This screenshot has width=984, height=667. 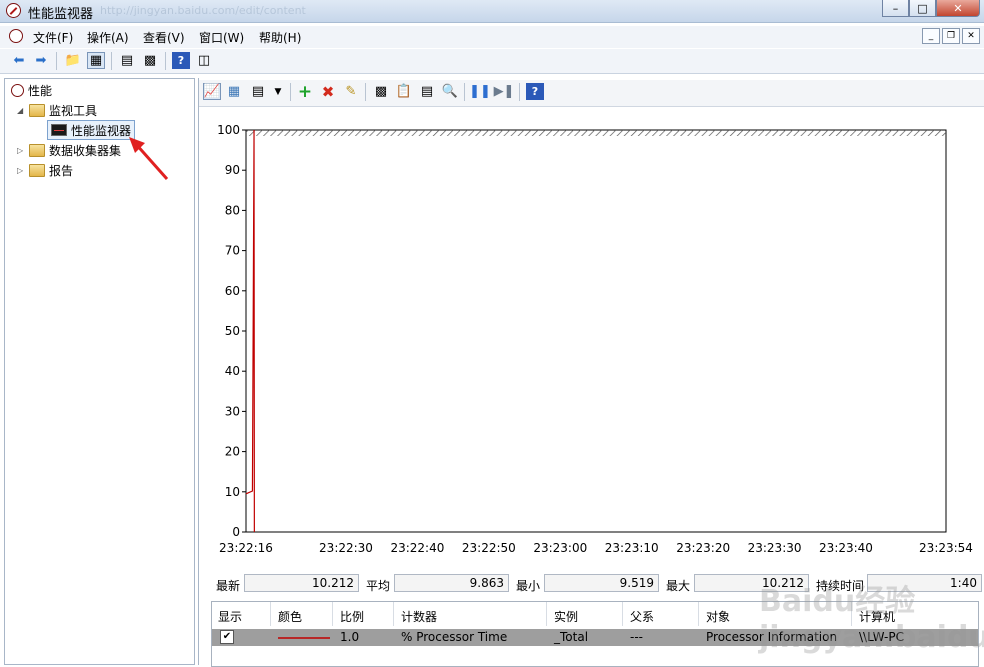 What do you see at coordinates (203, 10) in the screenshot?
I see `faded-address: http://jingyan.baidu.com/edit/content` at bounding box center [203, 10].